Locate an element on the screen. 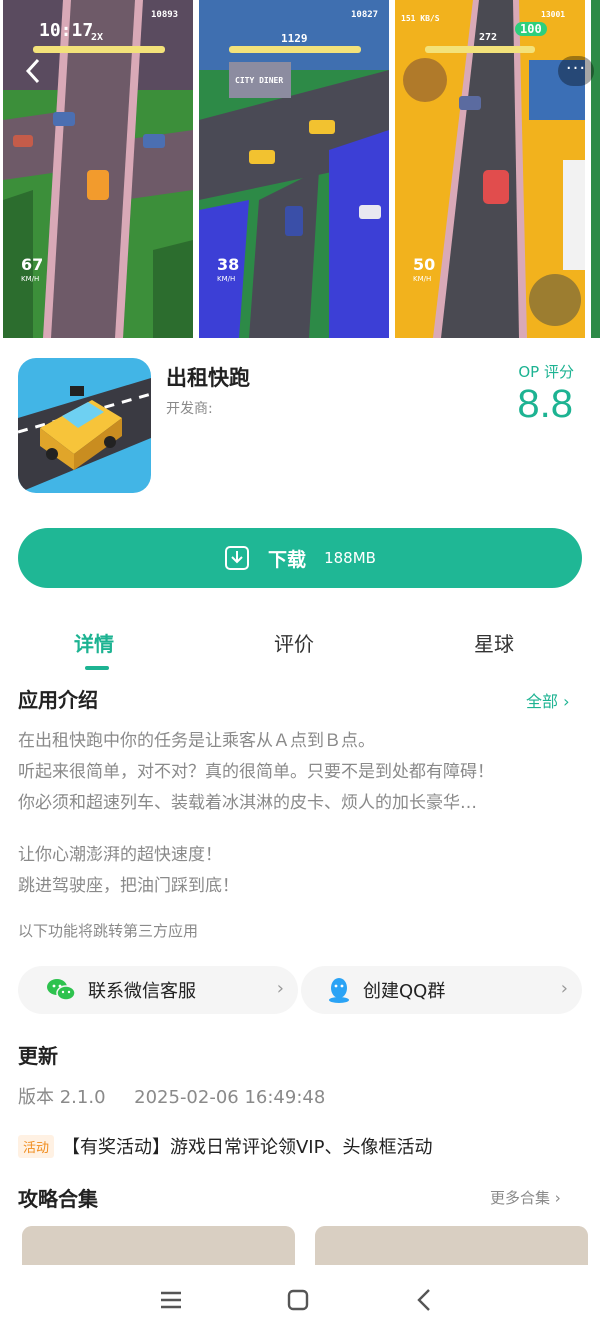 This screenshot has height=1333, width=600. wechat-service-button: 联系微信客服 › is located at coordinates (158, 990).